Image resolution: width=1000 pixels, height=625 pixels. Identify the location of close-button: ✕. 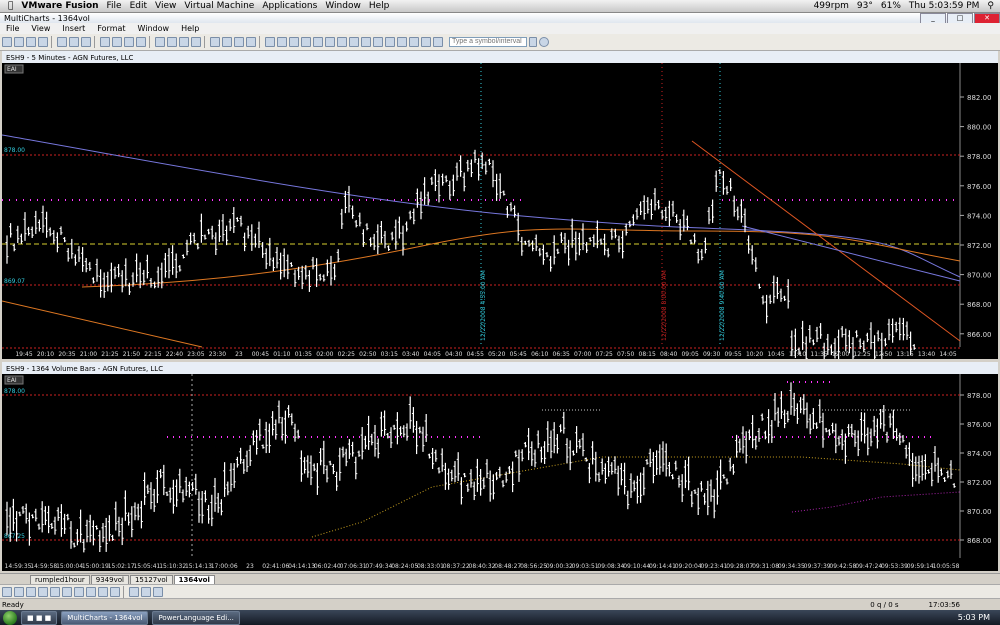
(987, 18).